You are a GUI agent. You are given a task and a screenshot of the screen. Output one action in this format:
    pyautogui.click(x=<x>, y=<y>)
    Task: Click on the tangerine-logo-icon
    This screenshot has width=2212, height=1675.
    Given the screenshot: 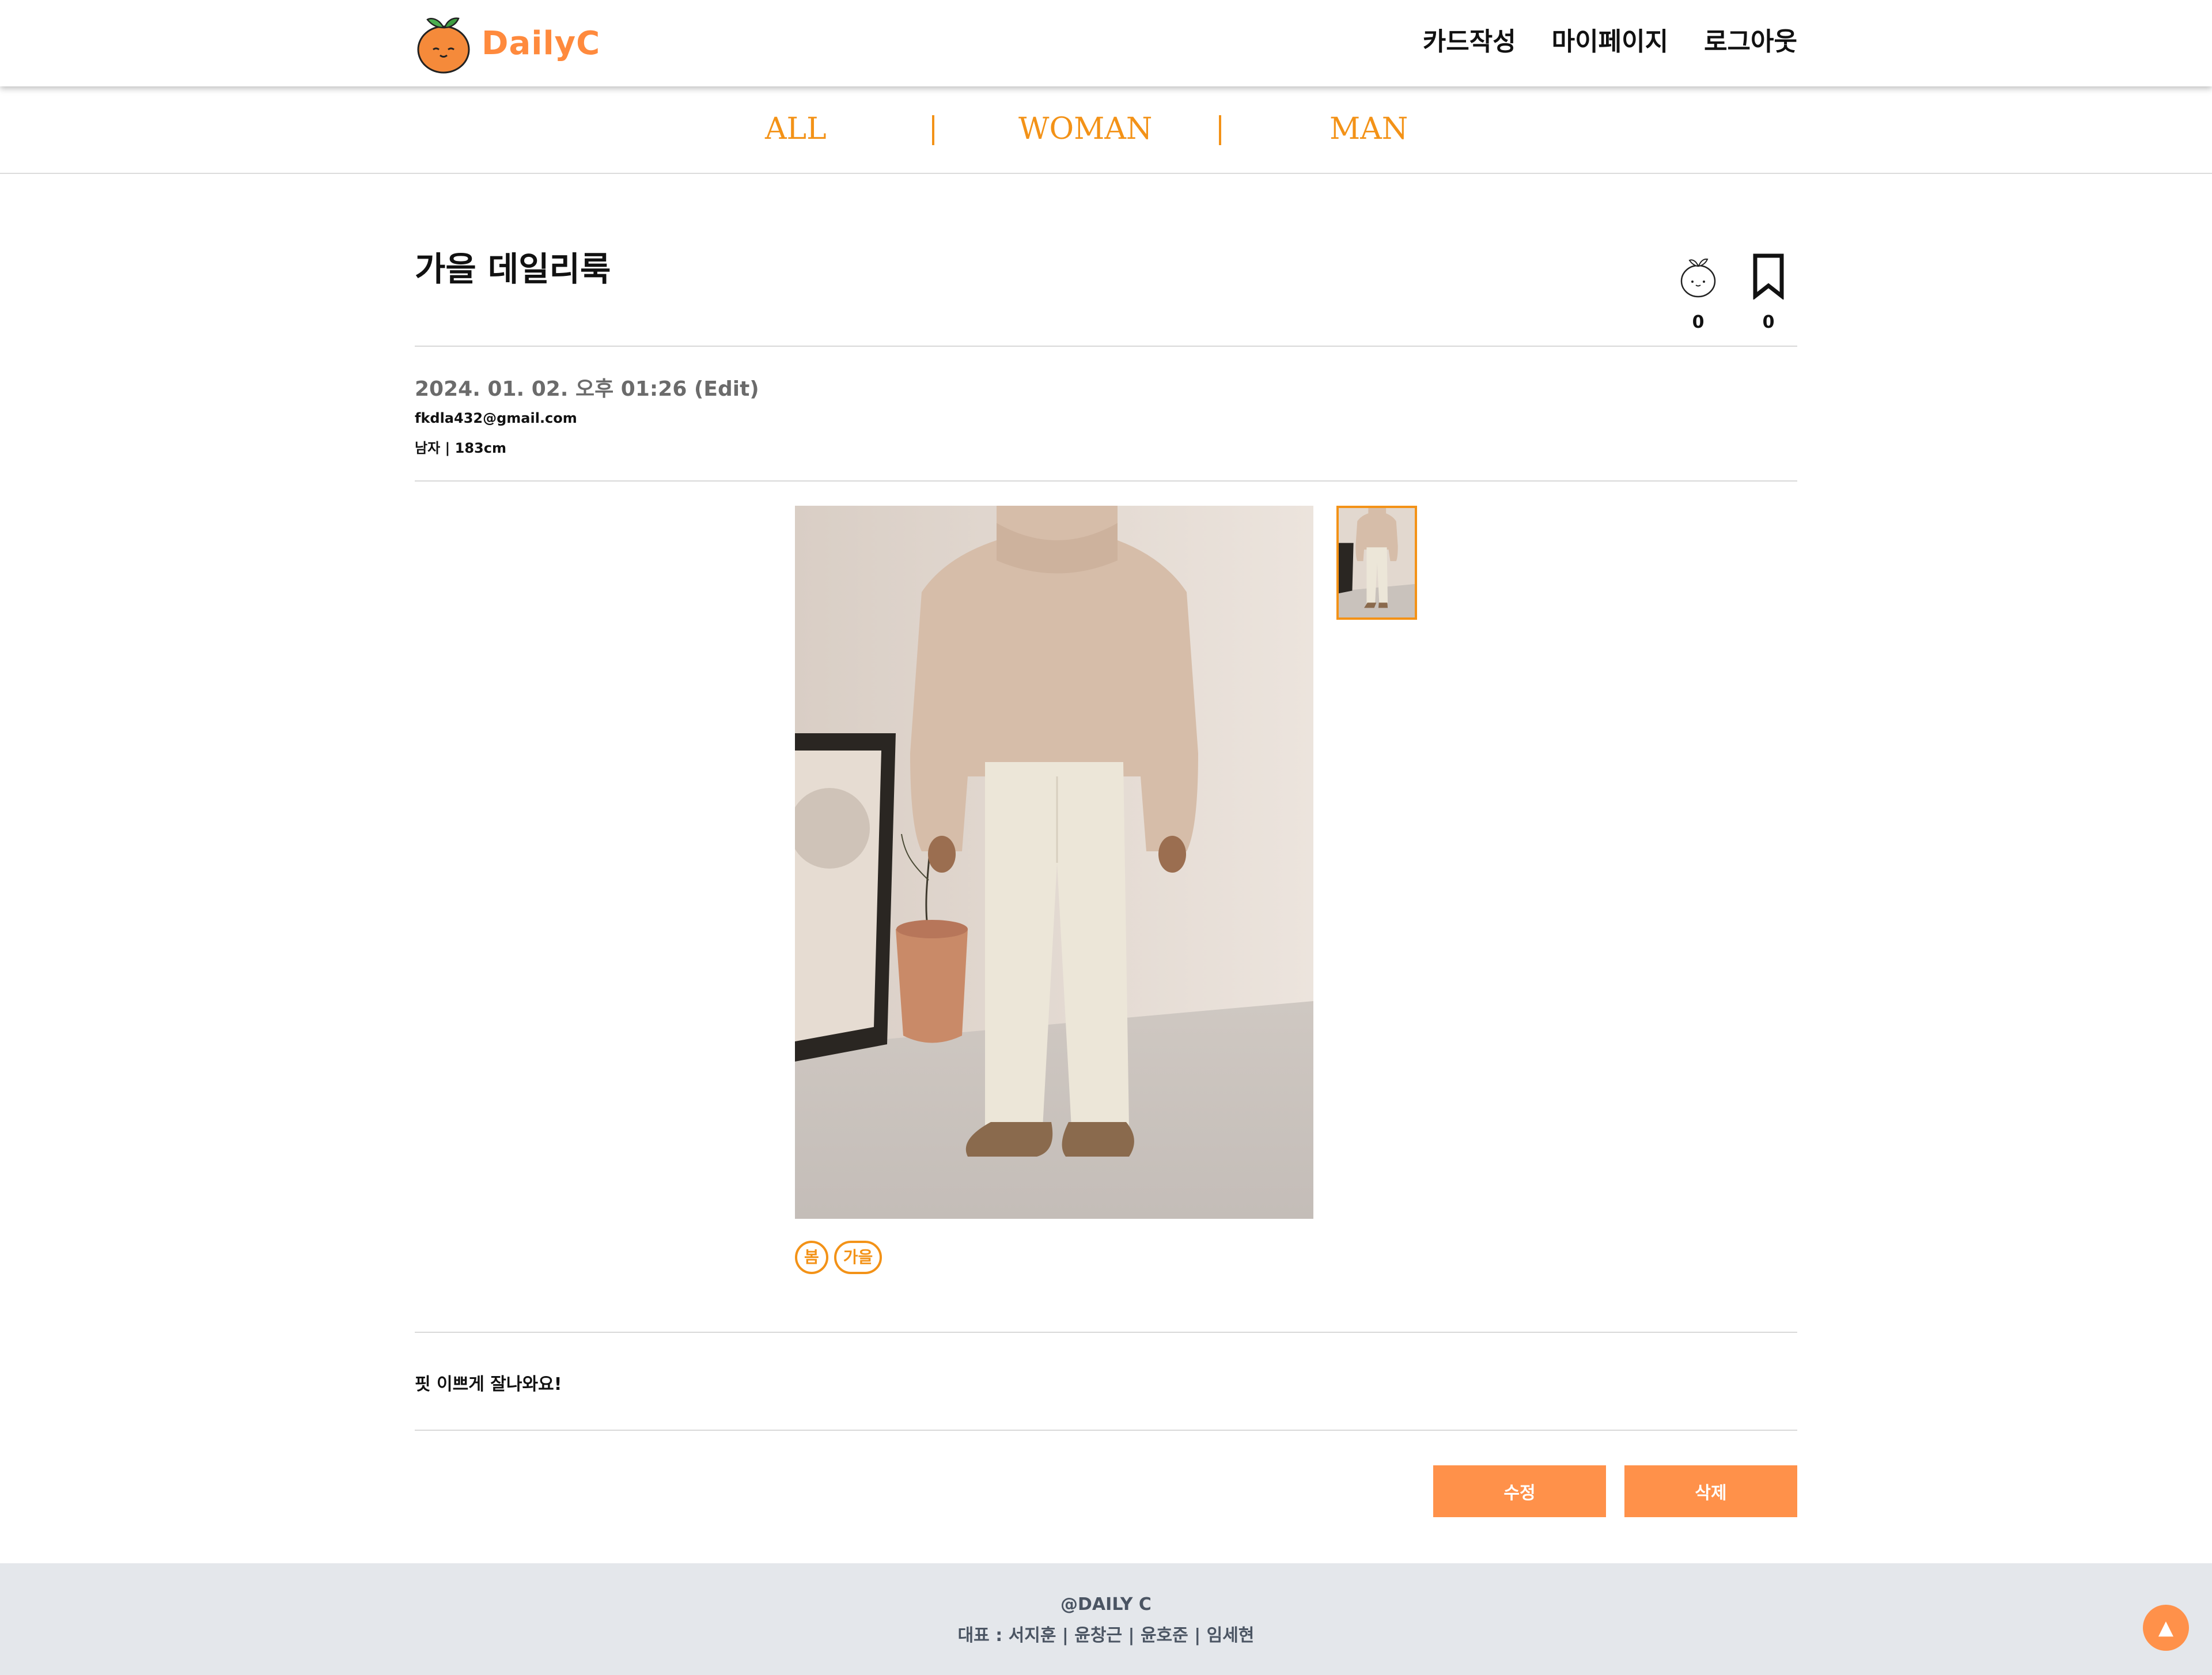 What is the action you would take?
    pyautogui.click(x=443, y=45)
    